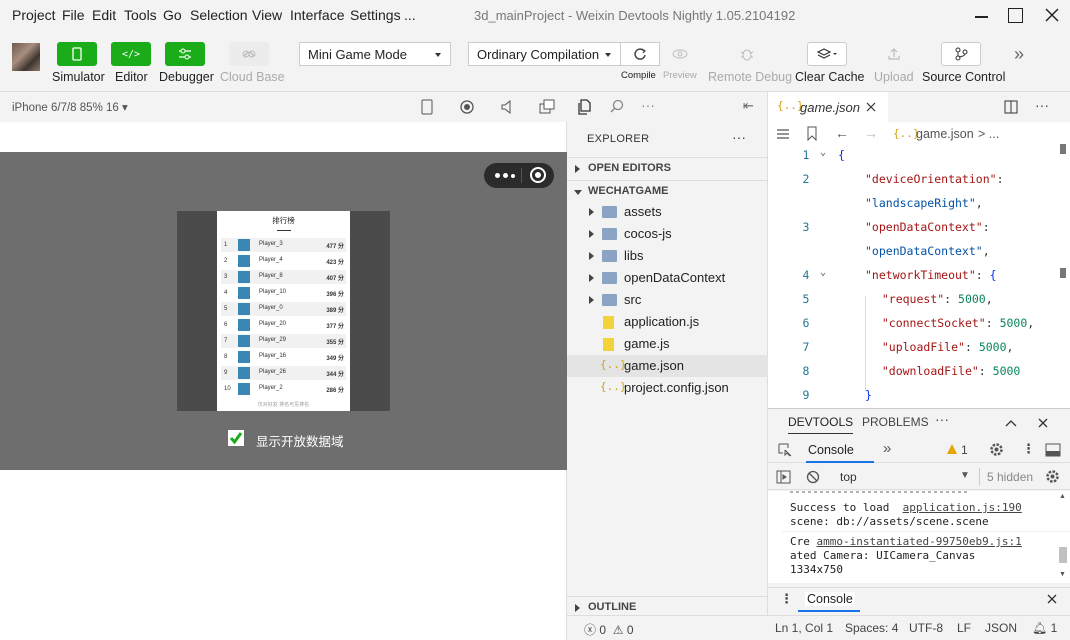 The width and height of the screenshot is (1070, 640). Describe the element at coordinates (1052, 599) in the screenshot. I see `close-drawer-icon` at that location.